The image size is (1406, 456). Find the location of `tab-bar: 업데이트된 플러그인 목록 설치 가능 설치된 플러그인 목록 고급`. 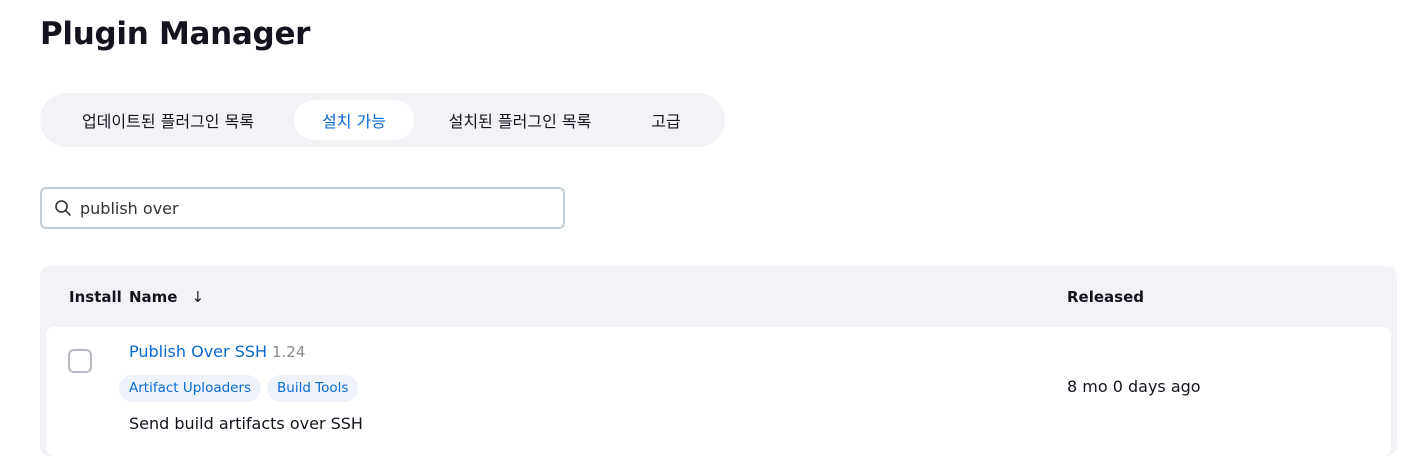

tab-bar: 업데이트된 플러그인 목록 설치 가능 설치된 플러그인 목록 고급 is located at coordinates (382, 120).